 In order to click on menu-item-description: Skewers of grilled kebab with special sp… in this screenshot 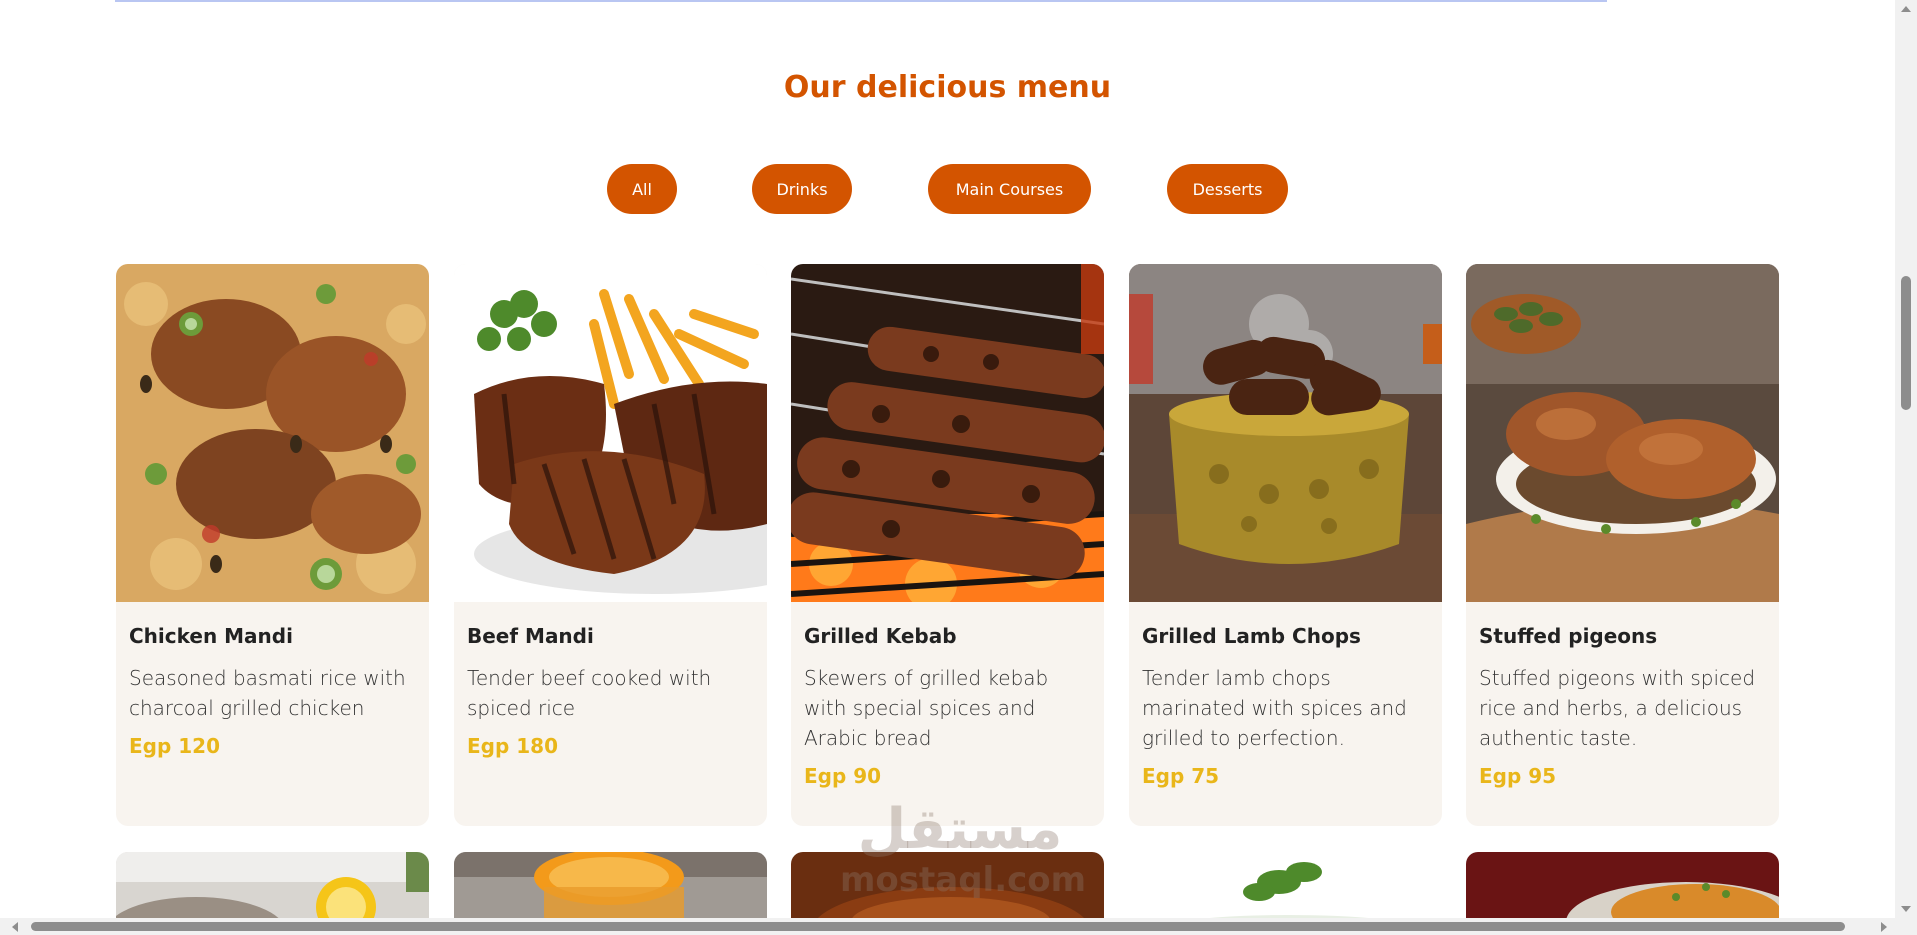, I will do `click(926, 708)`.